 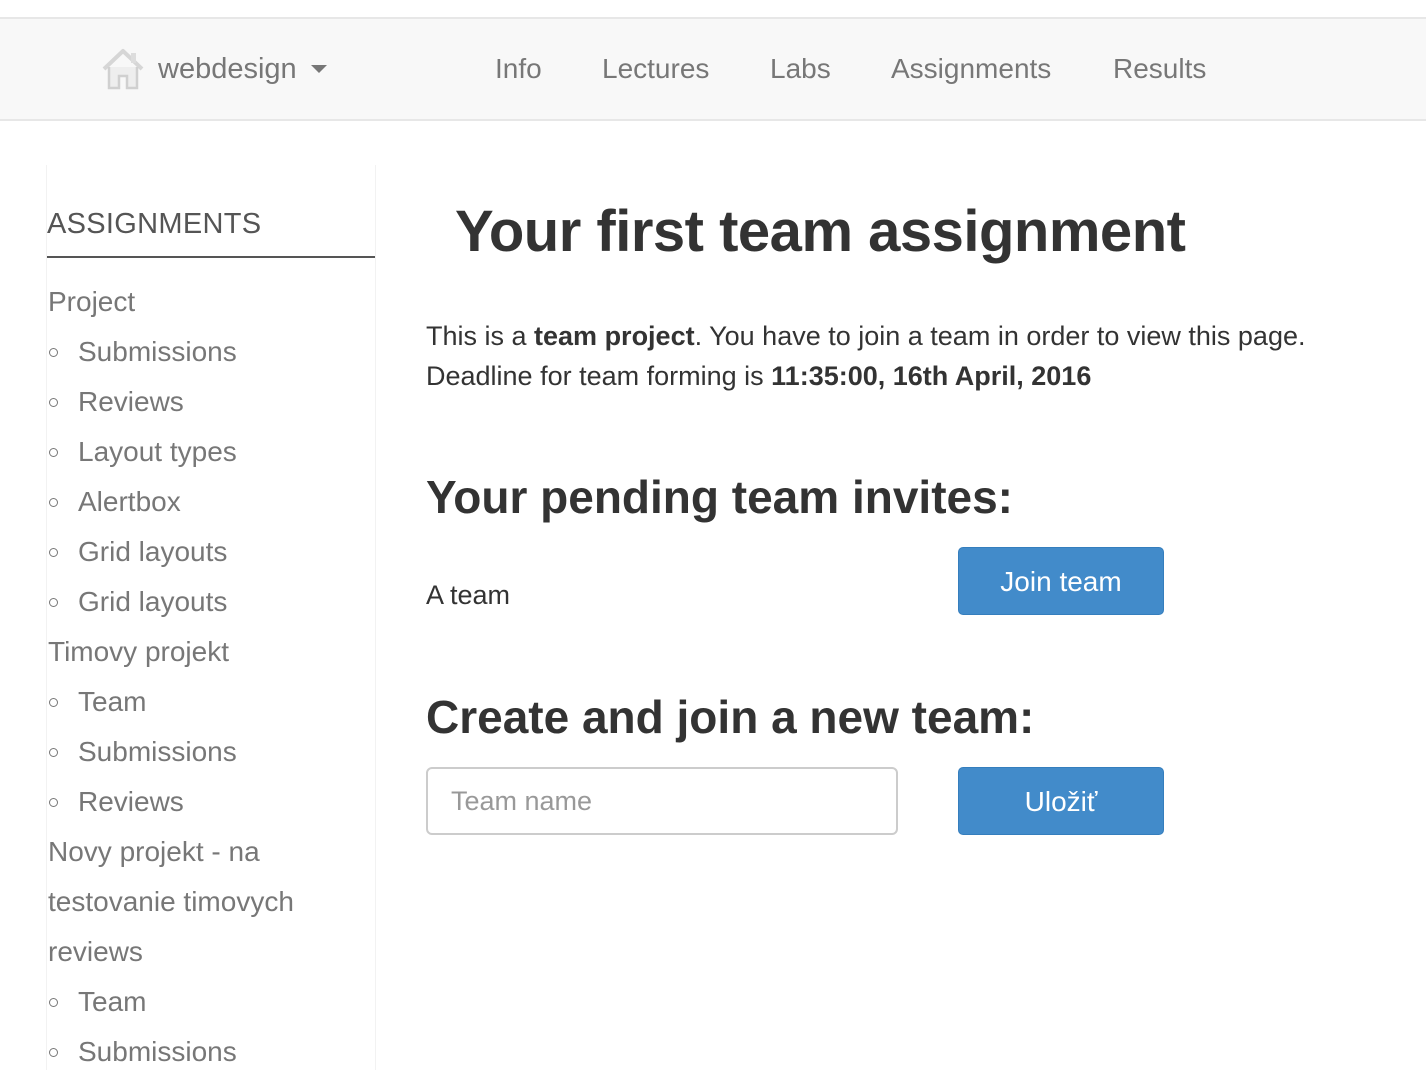 What do you see at coordinates (211, 302) in the screenshot?
I see `sidebar-group-project: Project` at bounding box center [211, 302].